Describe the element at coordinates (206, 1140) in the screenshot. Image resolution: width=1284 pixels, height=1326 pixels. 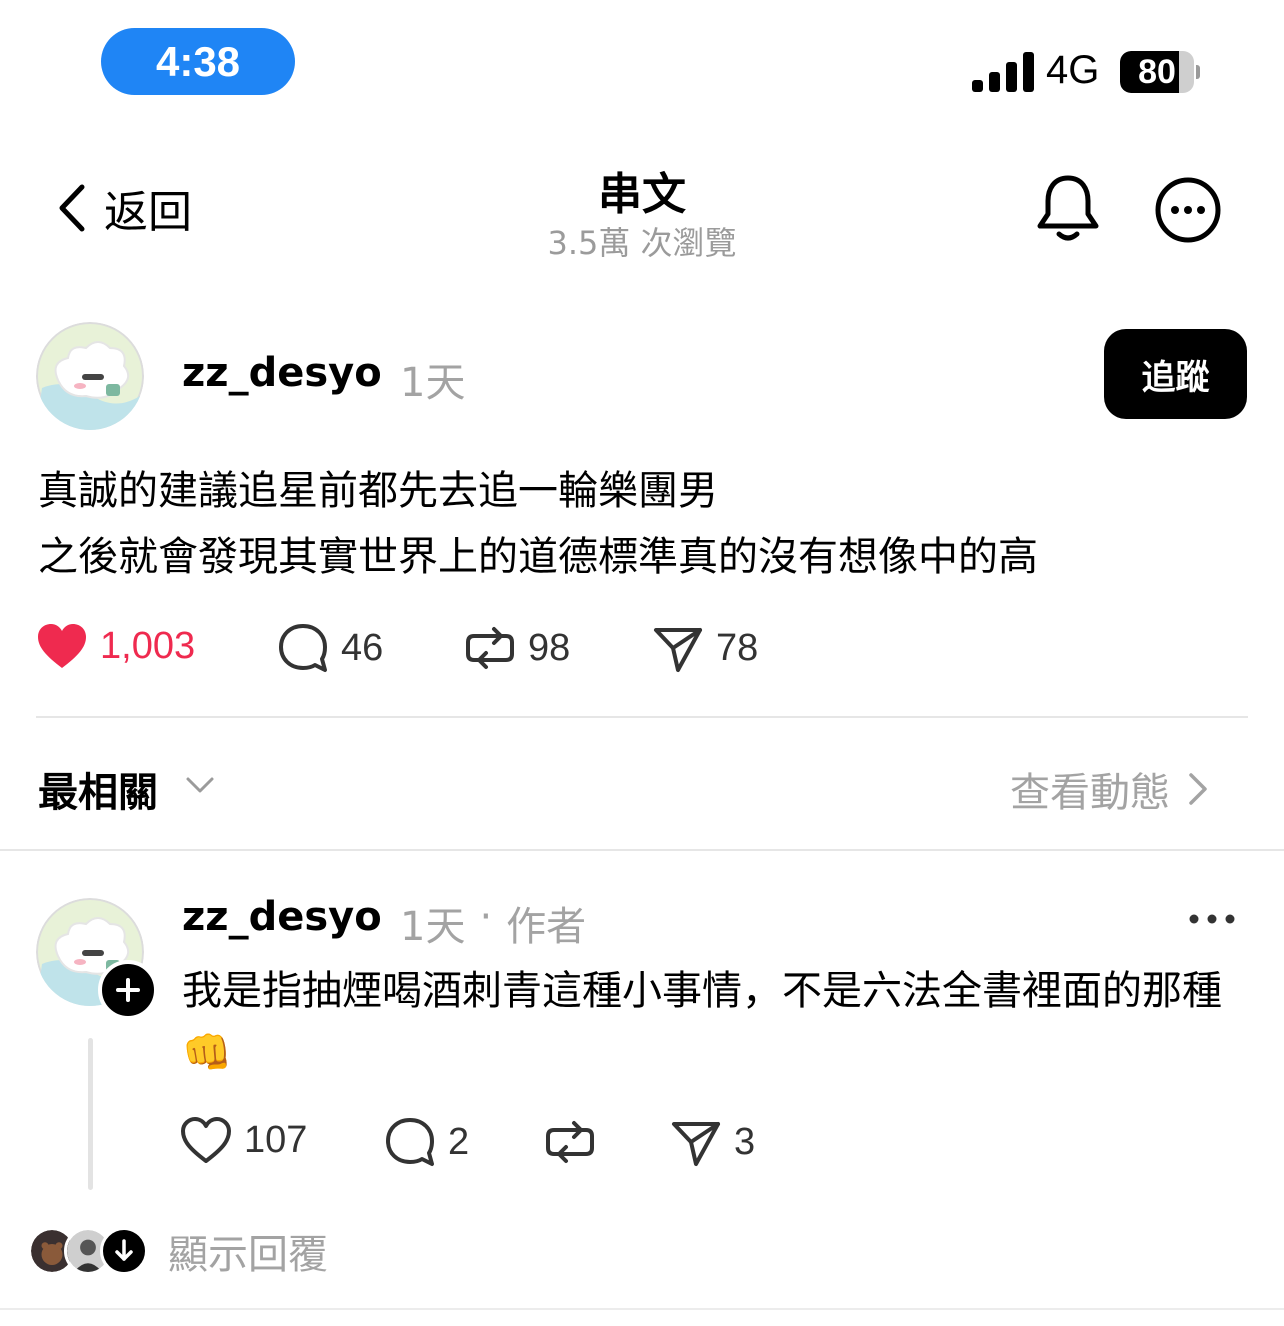
I see `heart-icon` at that location.